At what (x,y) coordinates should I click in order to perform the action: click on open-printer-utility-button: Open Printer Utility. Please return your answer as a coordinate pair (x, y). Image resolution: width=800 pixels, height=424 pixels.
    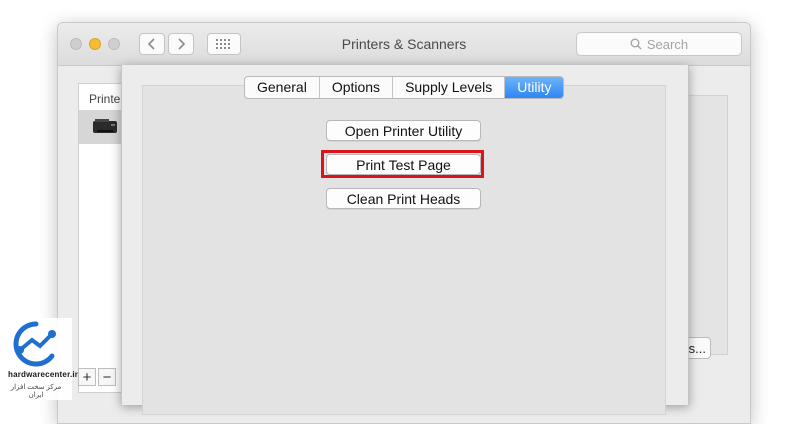
    Looking at the image, I should click on (403, 130).